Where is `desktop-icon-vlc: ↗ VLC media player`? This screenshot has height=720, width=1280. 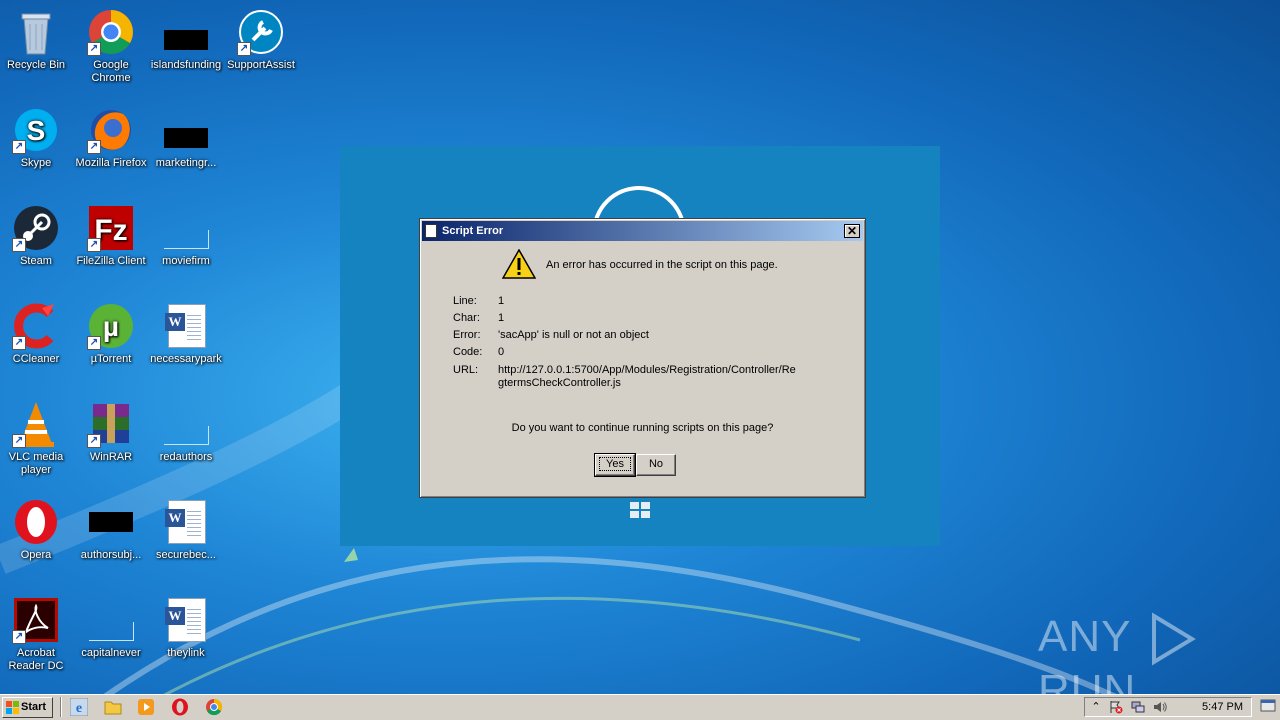 desktop-icon-vlc: ↗ VLC media player is located at coordinates (37, 438).